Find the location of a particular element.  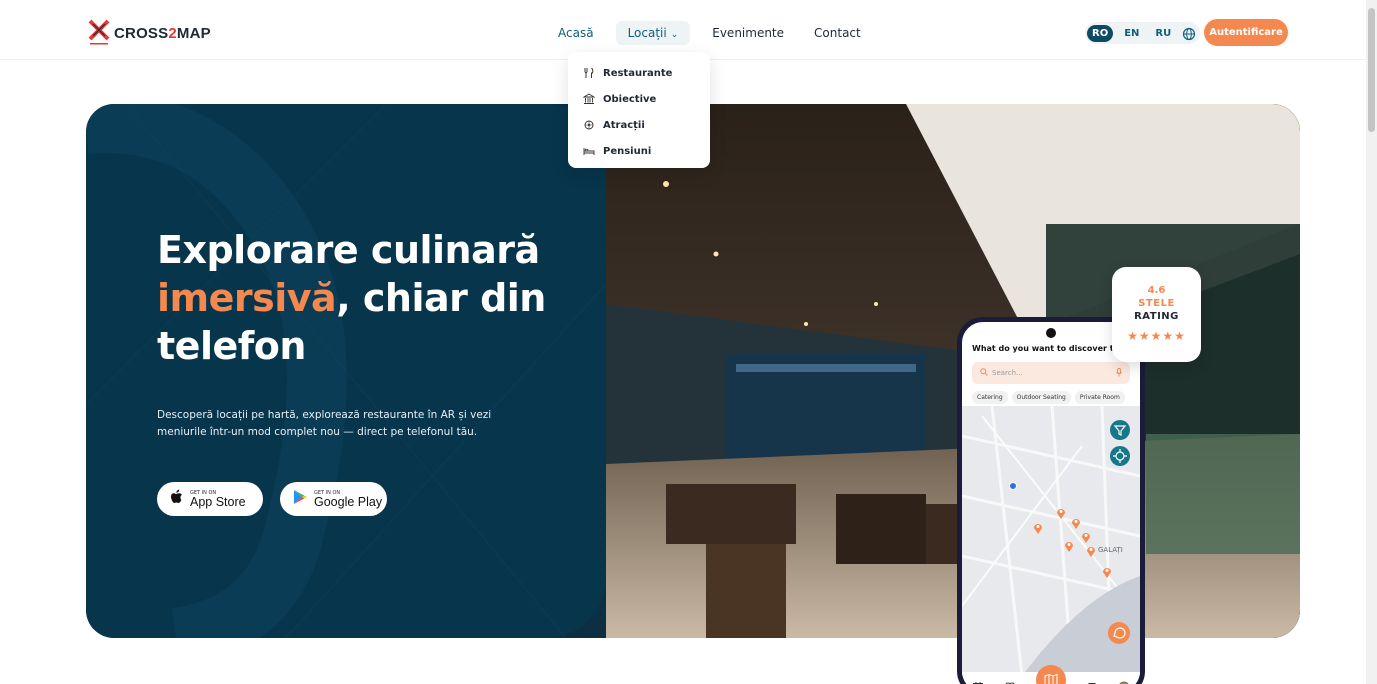

rating-label: RATING is located at coordinates (1156, 316).